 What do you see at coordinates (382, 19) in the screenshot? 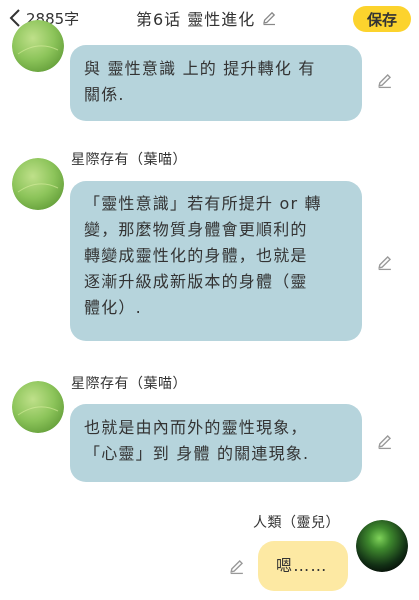
I see `save-button: 保存` at bounding box center [382, 19].